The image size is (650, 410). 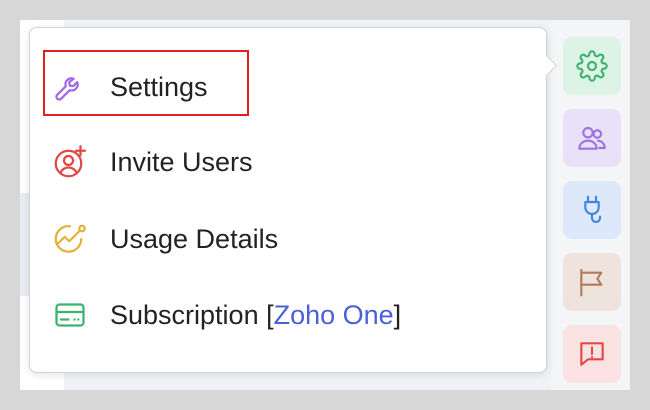 I want to click on menu-item-usage-details: Usage Details, so click(x=279, y=239).